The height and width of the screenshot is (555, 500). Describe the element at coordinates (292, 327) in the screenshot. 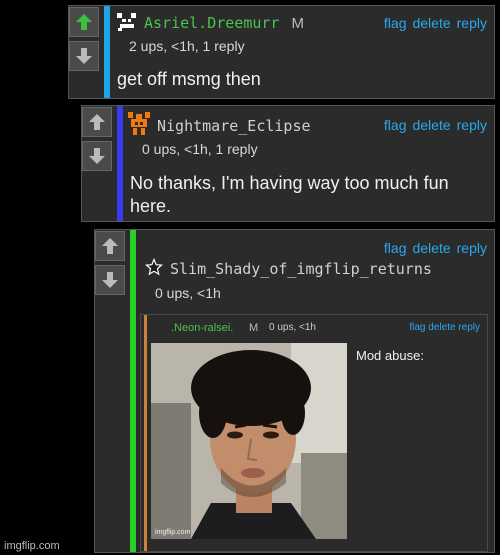

I see `embedded-meta: 0 ups, <1h` at that location.